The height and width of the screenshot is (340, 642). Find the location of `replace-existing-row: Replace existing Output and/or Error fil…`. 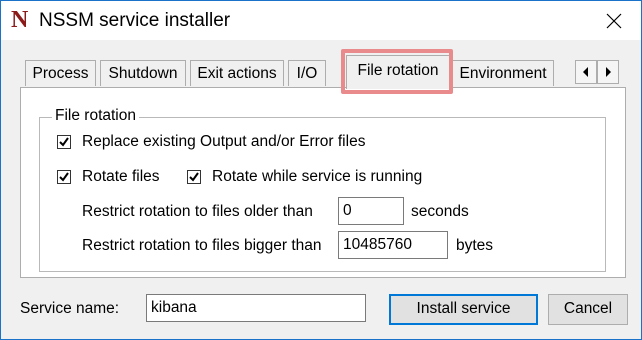

replace-existing-row: Replace existing Output and/or Error fil… is located at coordinates (211, 142).